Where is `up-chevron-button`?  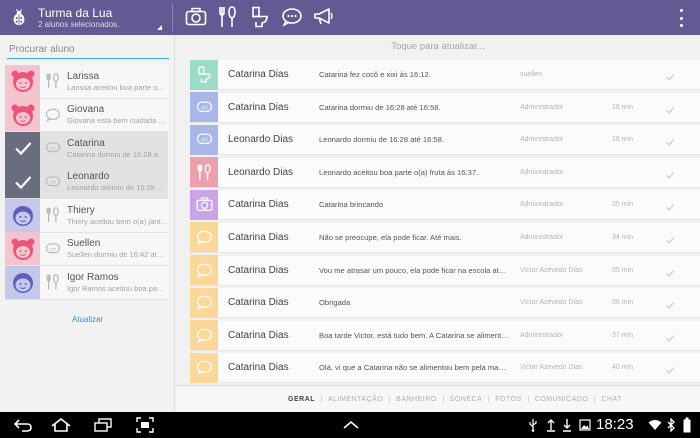
up-chevron-button is located at coordinates (351, 425).